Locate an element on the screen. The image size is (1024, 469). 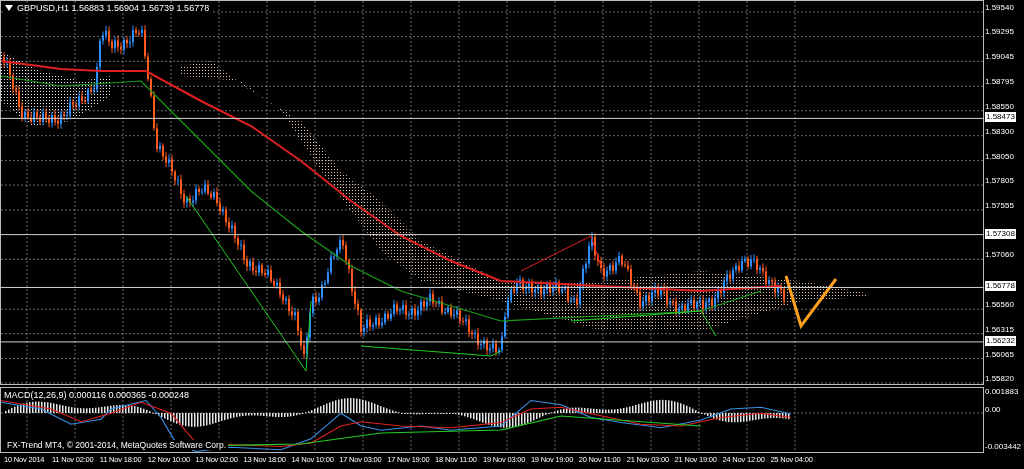
price-label: 1.59295 is located at coordinates (999, 32).